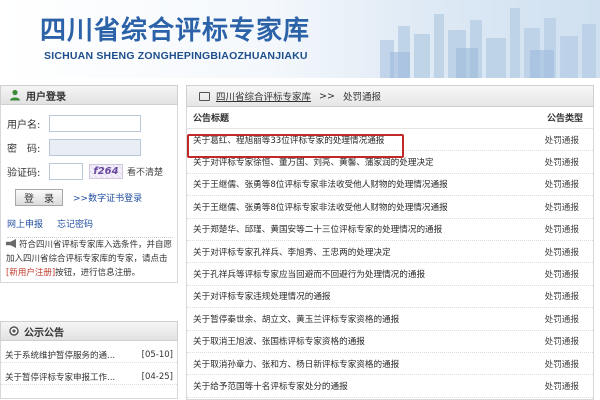 This screenshot has width=600, height=400. Describe the element at coordinates (175, 31) in the screenshot. I see `site-title: 四川省综合评标专家库` at that location.